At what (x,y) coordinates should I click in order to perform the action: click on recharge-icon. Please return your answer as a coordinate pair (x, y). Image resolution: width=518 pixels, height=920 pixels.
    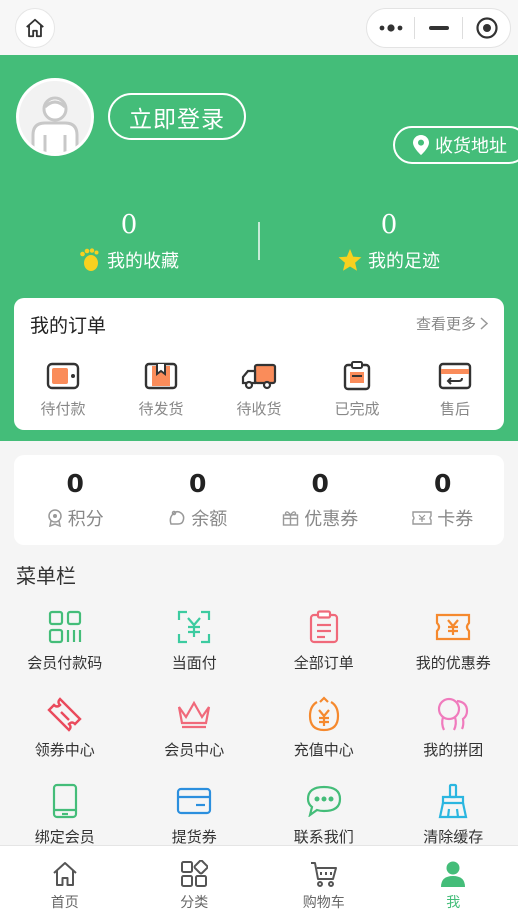
    Looking at the image, I should click on (323, 714).